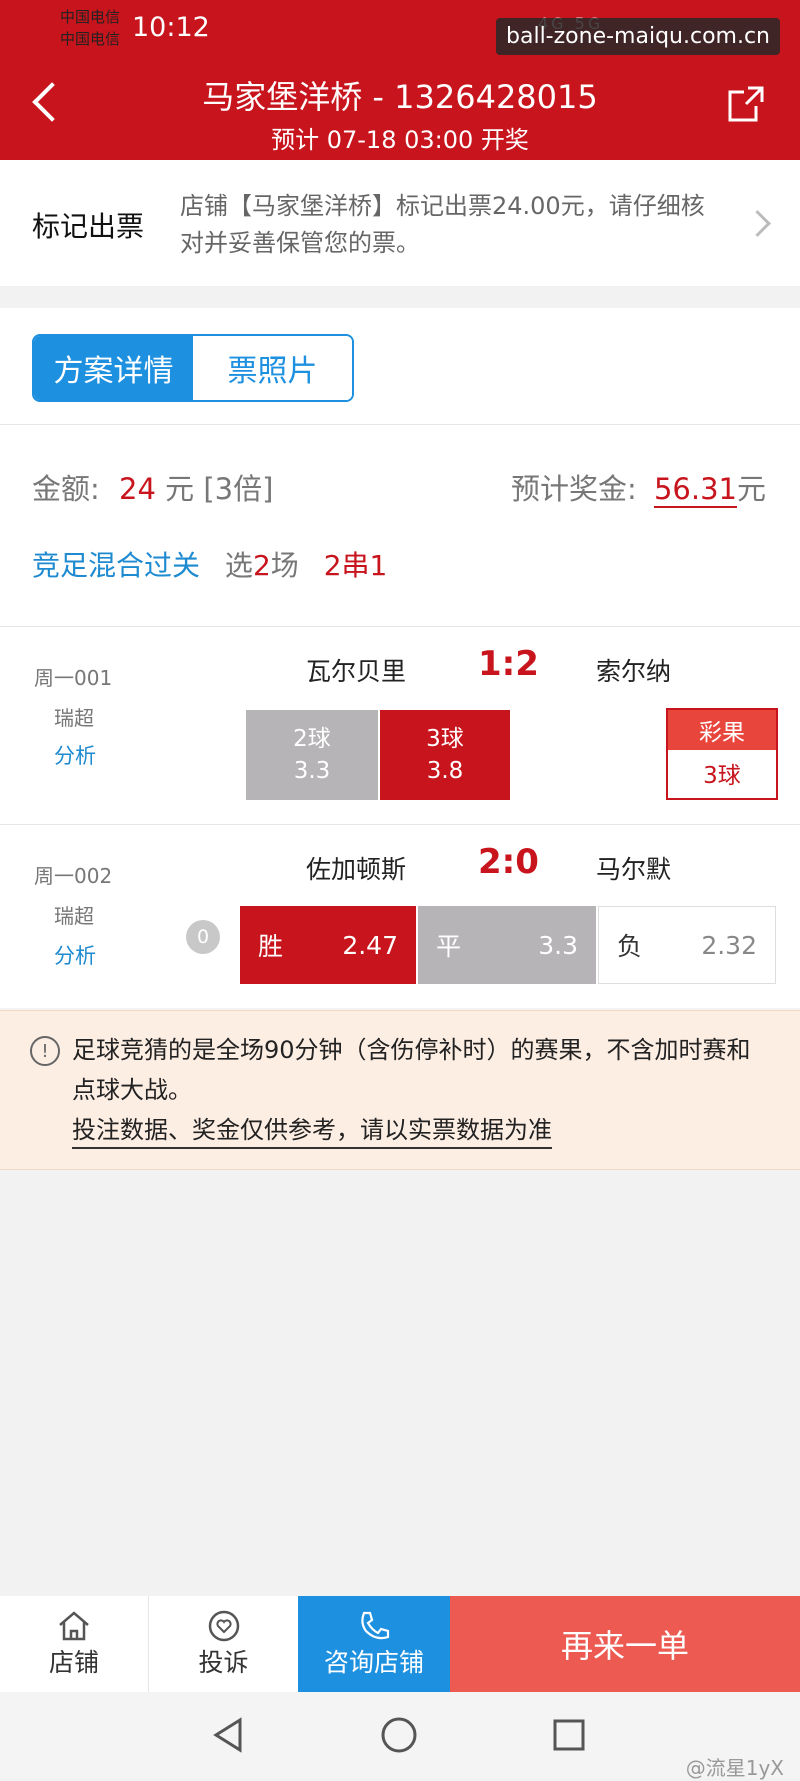 Image resolution: width=800 pixels, height=1781 pixels. I want to click on carrier-1: 中国电信, so click(90, 17).